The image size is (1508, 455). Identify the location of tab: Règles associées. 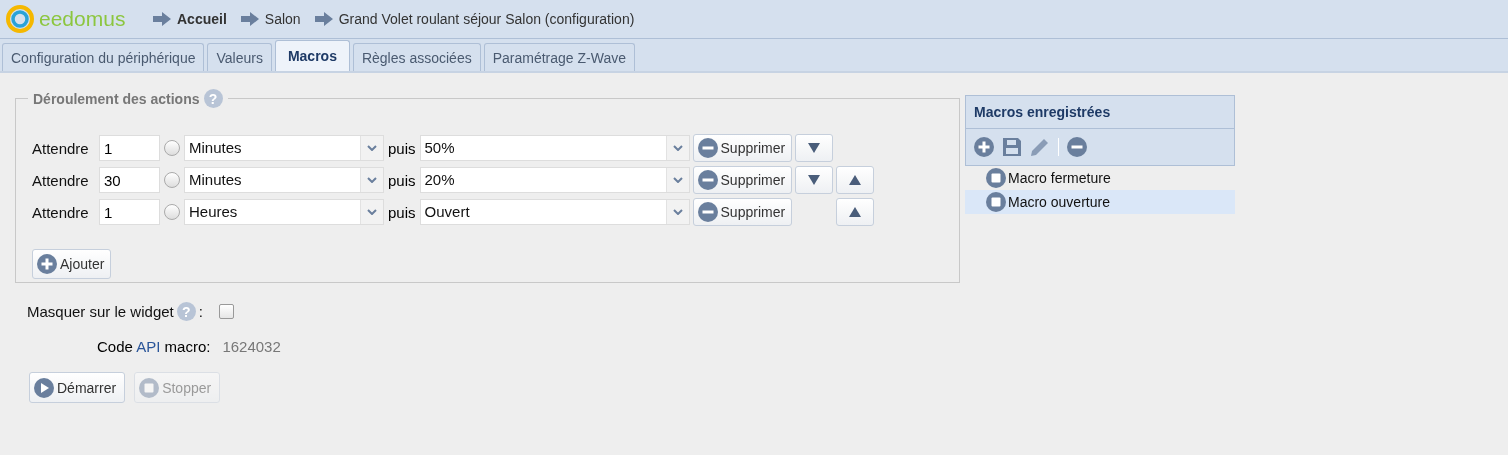
(416, 57).